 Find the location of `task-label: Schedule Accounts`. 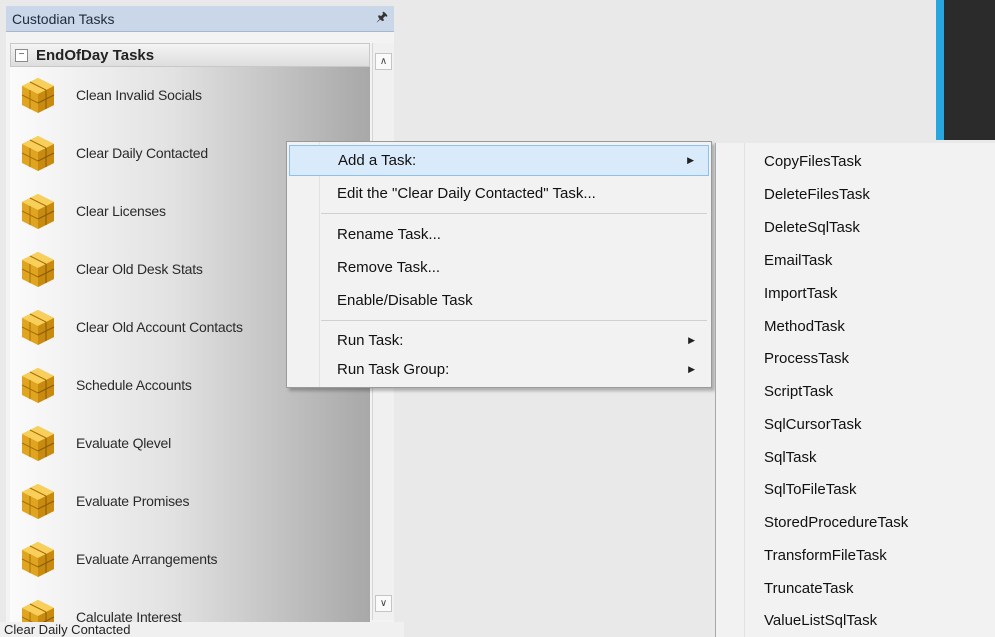

task-label: Schedule Accounts is located at coordinates (134, 385).